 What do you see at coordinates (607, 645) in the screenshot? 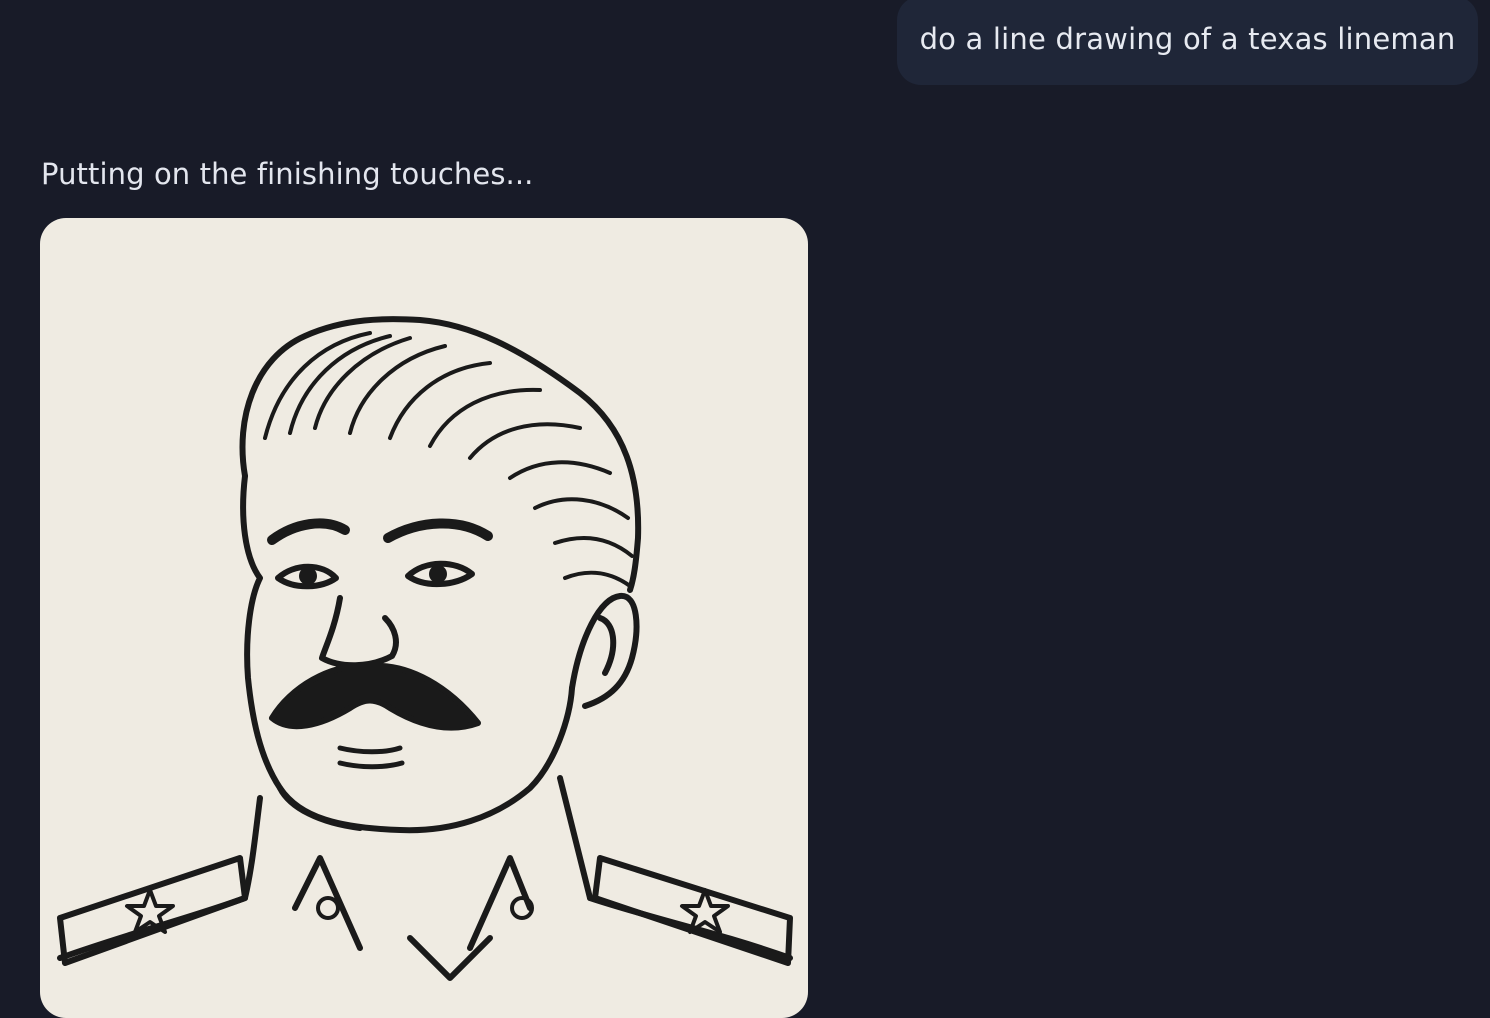
I see `ear-inner` at bounding box center [607, 645].